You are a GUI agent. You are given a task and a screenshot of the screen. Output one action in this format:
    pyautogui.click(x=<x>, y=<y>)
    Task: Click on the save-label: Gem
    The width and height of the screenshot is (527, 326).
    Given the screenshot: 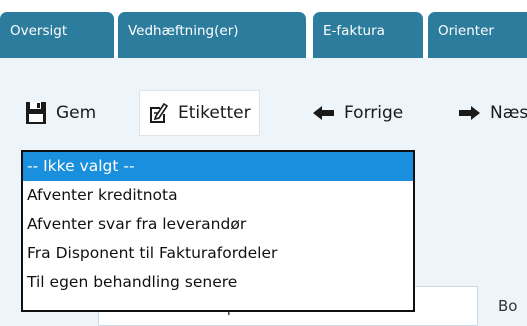 What is the action you would take?
    pyautogui.click(x=76, y=113)
    